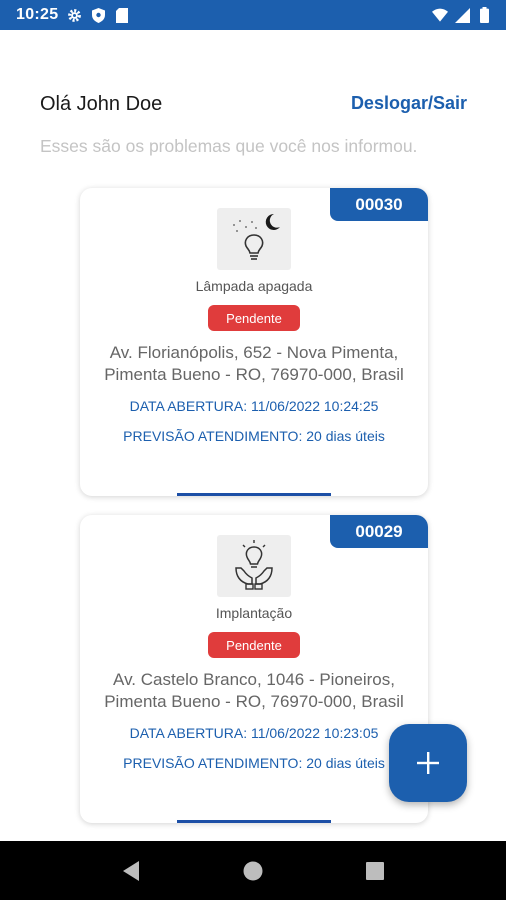 This screenshot has height=900, width=506. Describe the element at coordinates (440, 15) in the screenshot. I see `wifi-icon` at that location.